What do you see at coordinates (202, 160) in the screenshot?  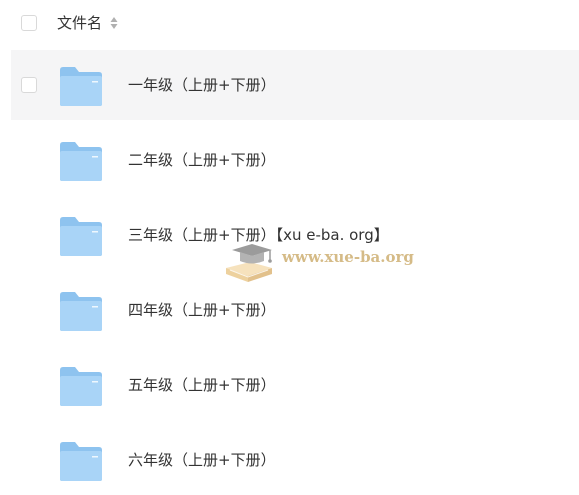 I see `file-name: 二年级（上册+下册）` at bounding box center [202, 160].